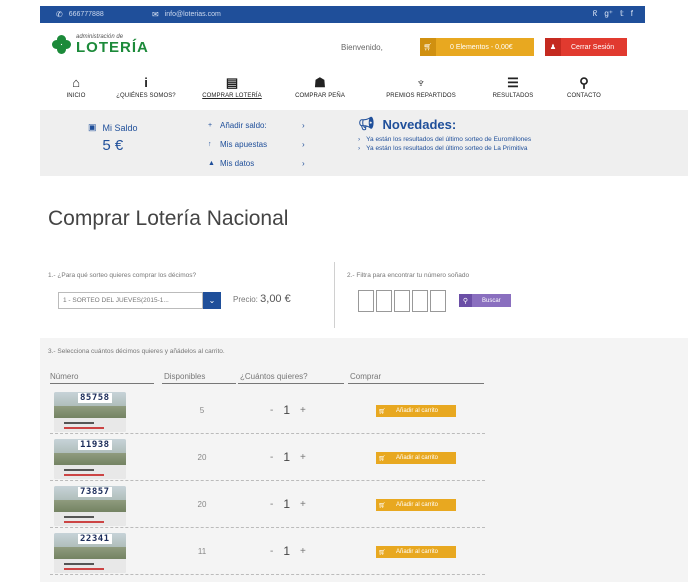  Describe the element at coordinates (202, 410) in the screenshot. I see `available-count: 5` at that location.